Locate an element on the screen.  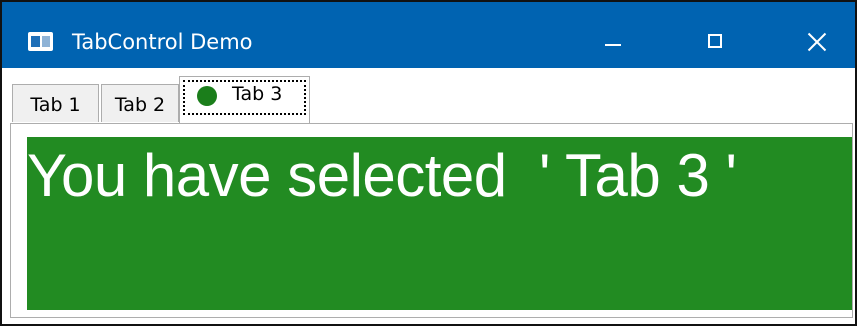
close-icon is located at coordinates (817, 41).